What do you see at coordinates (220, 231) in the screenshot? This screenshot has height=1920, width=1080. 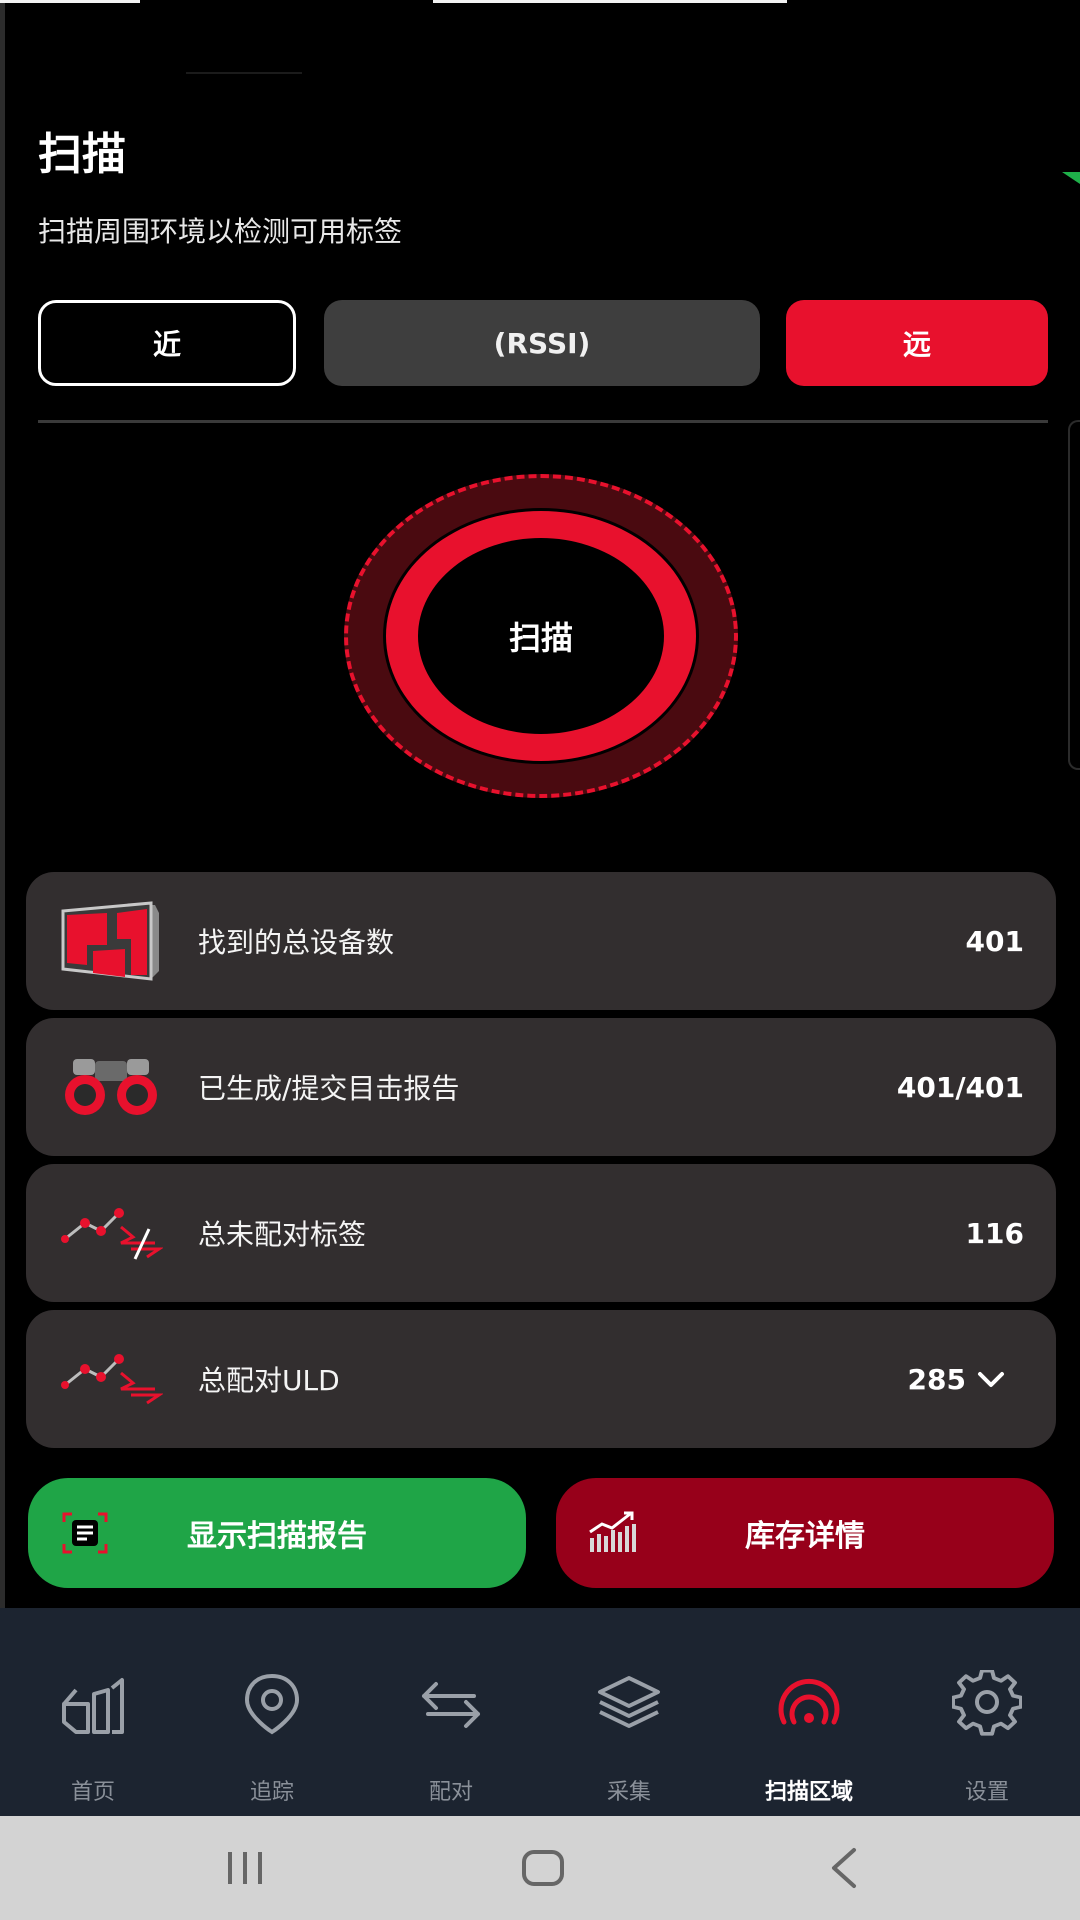 I see `page-subtitle: 扫描周围环境以检测可用标签` at bounding box center [220, 231].